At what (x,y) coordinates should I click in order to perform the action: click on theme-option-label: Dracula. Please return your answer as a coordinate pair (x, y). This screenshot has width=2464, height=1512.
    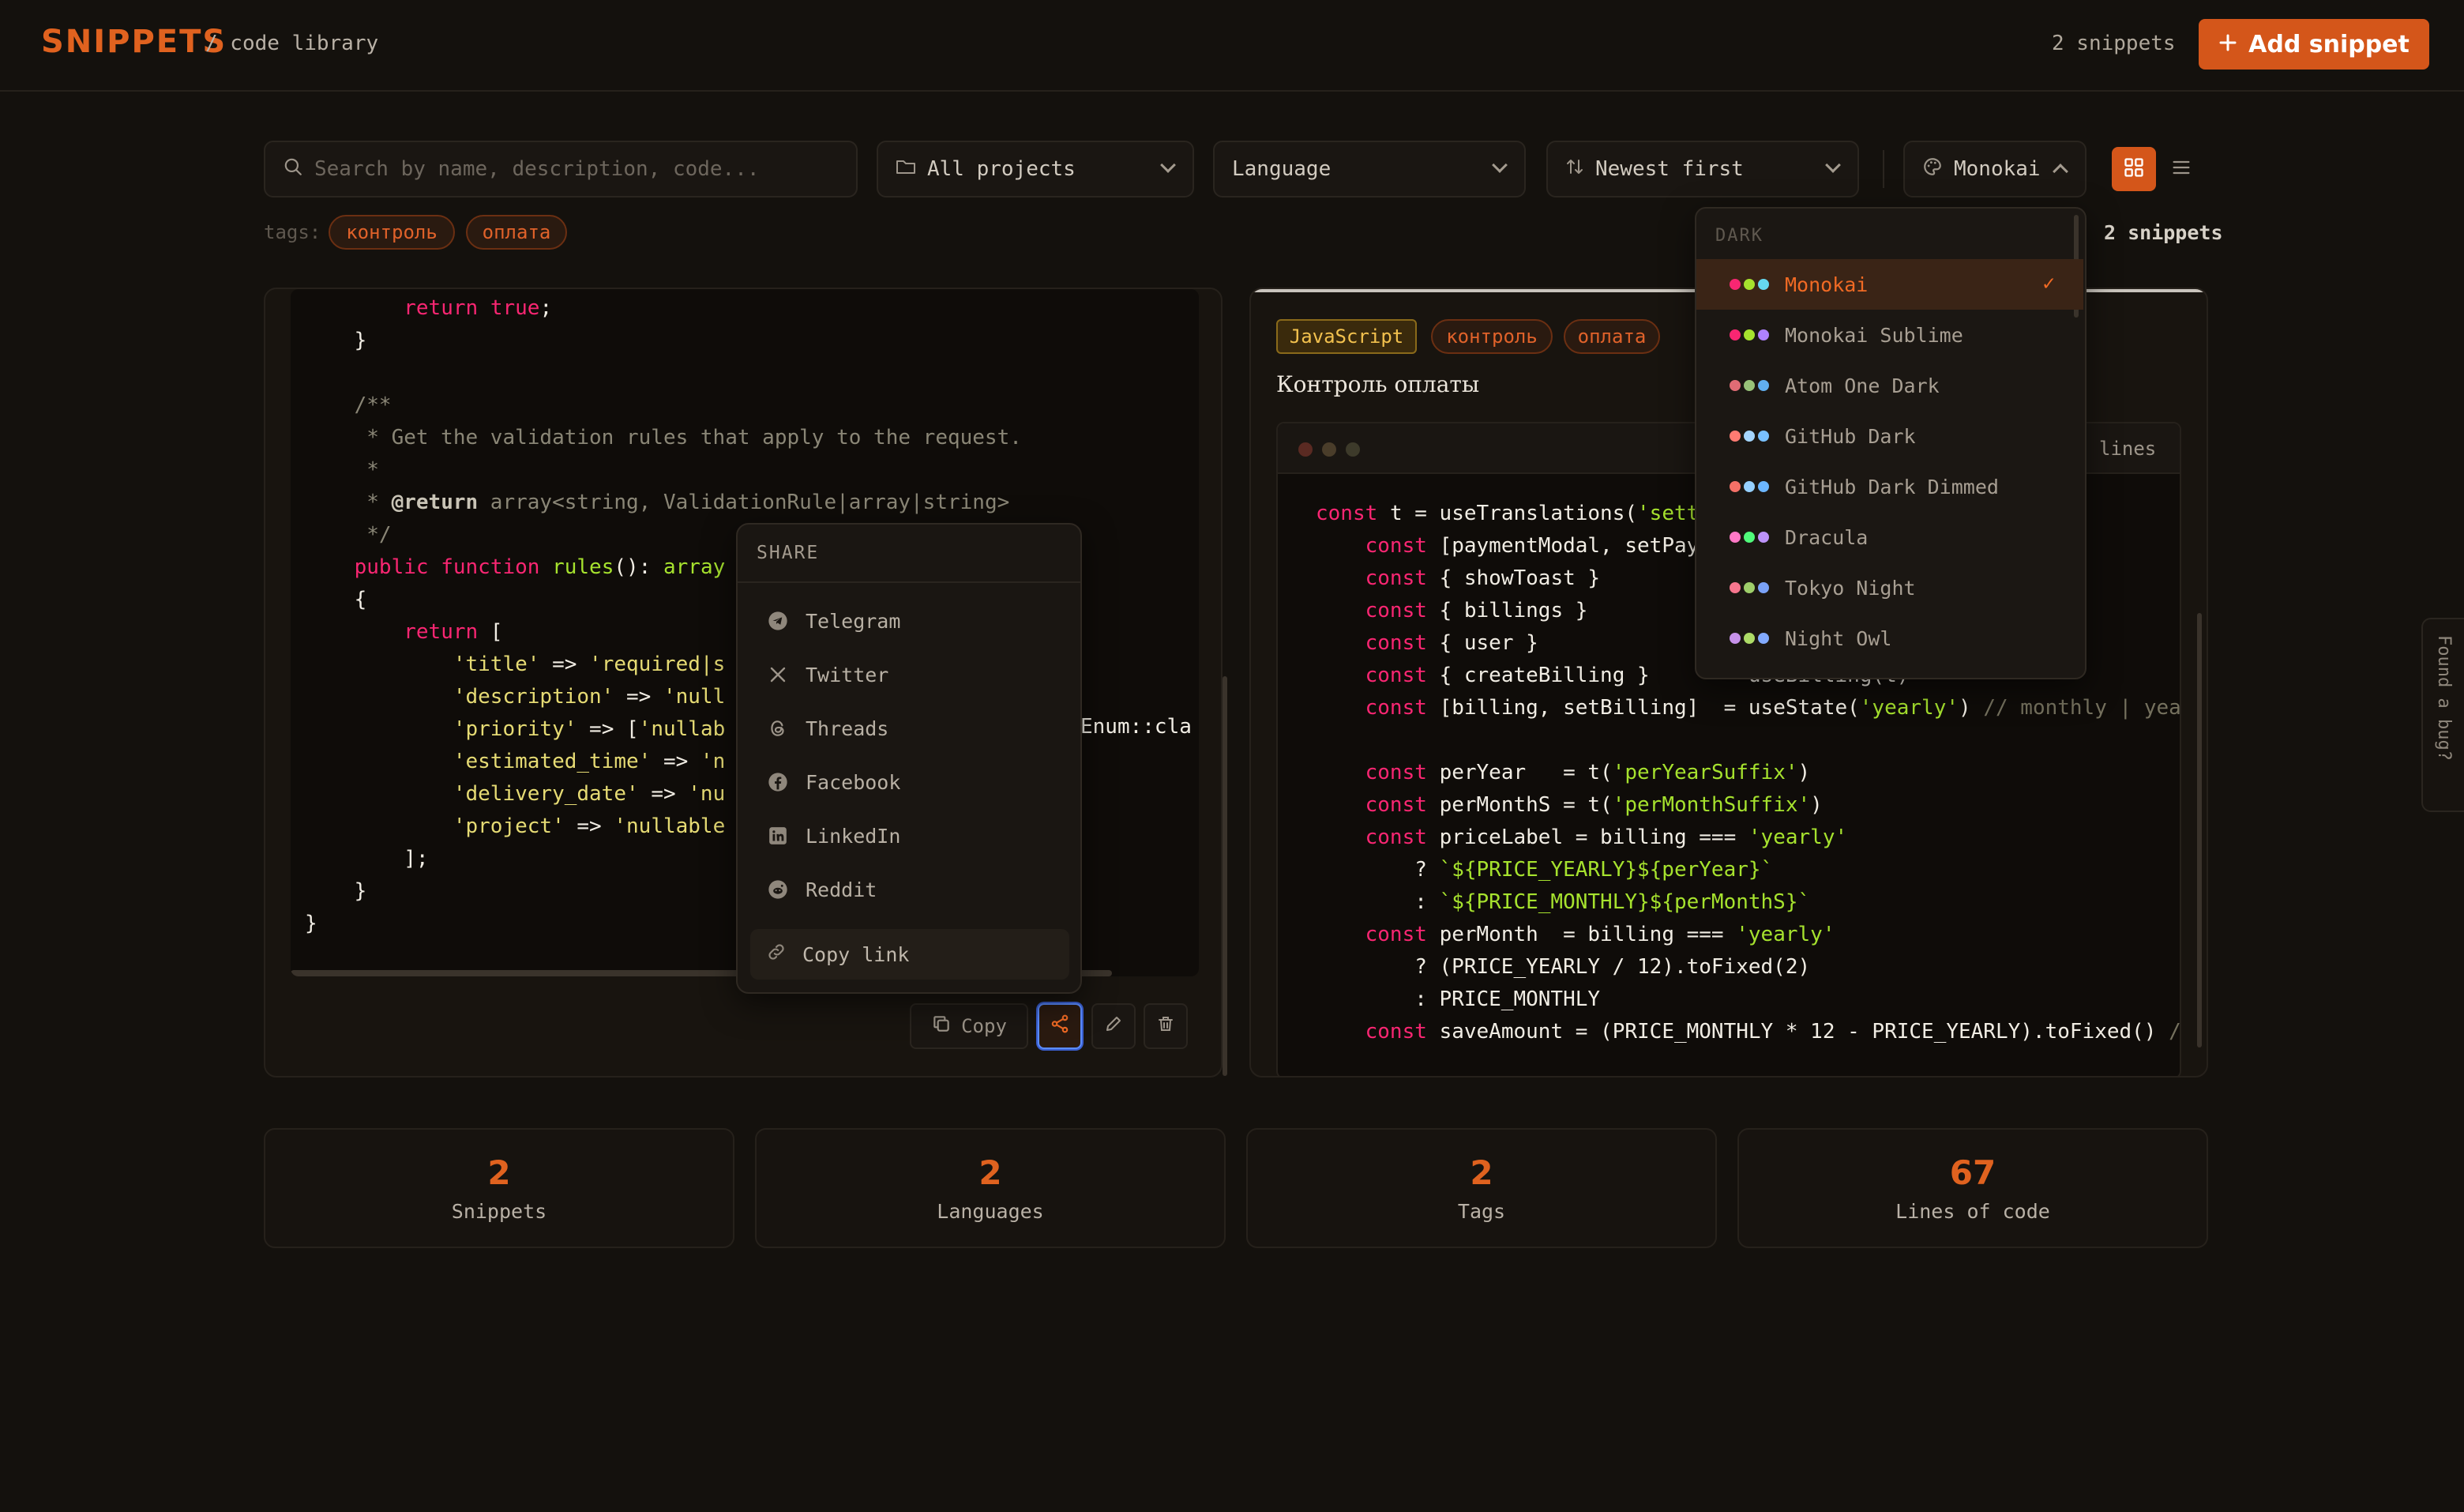
    Looking at the image, I should click on (1827, 537).